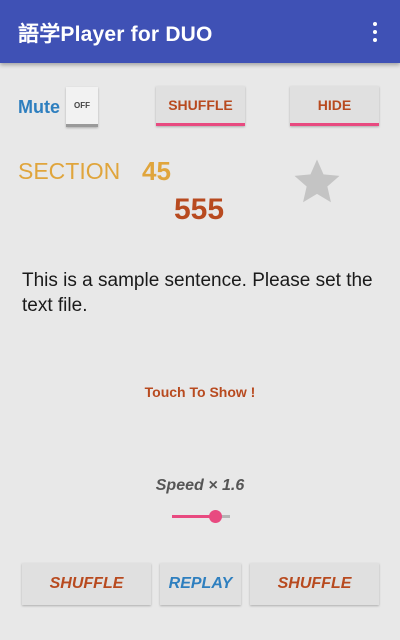  I want to click on mute-label: Mute, so click(39, 107).